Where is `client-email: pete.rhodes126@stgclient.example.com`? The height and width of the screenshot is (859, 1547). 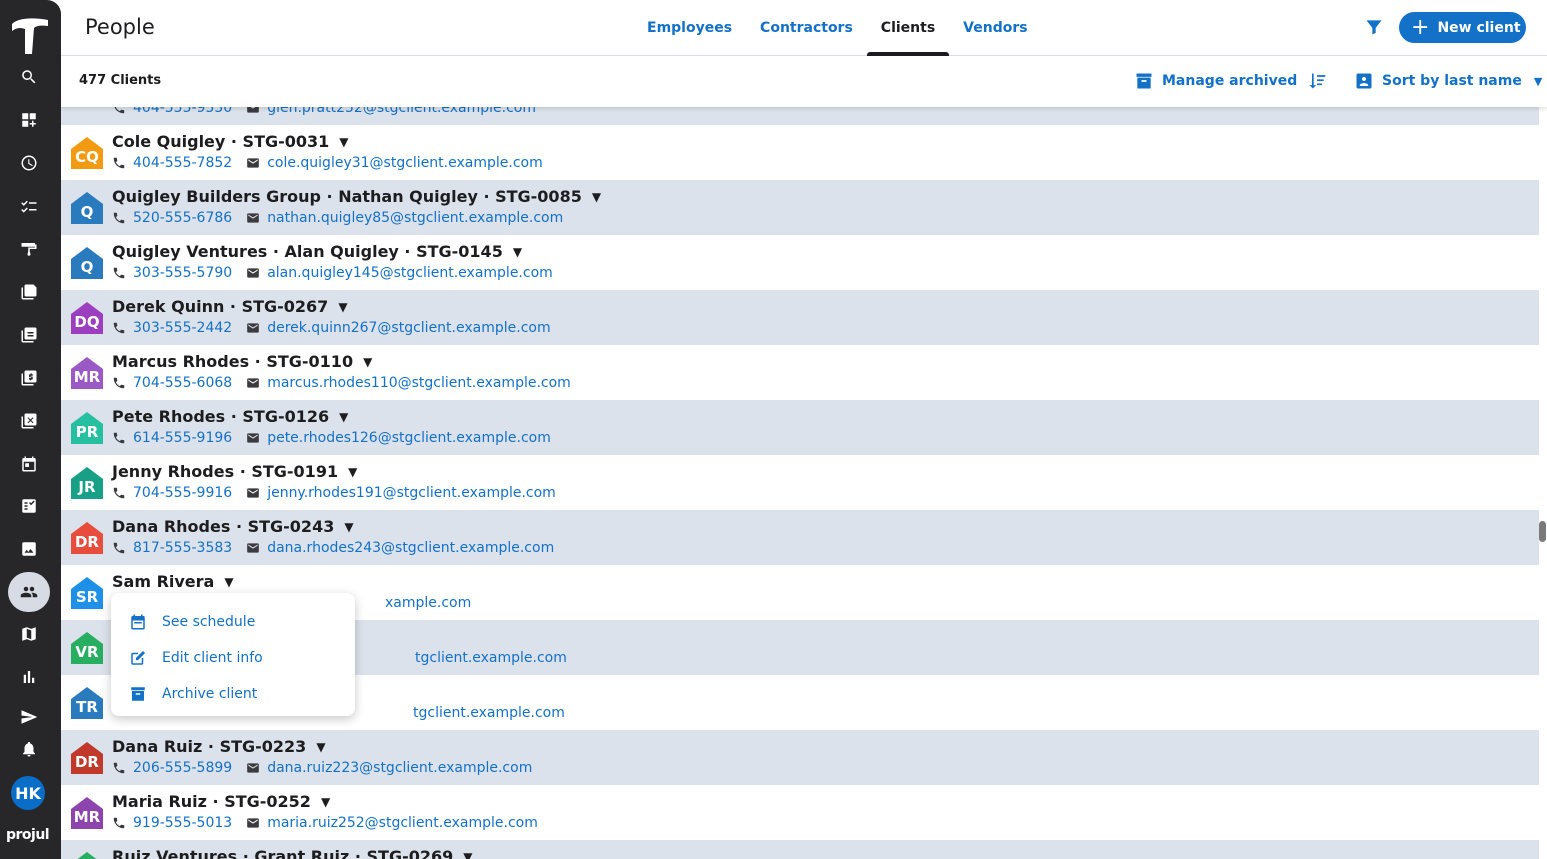
client-email: pete.rhodes126@stgclient.example.com is located at coordinates (409, 438).